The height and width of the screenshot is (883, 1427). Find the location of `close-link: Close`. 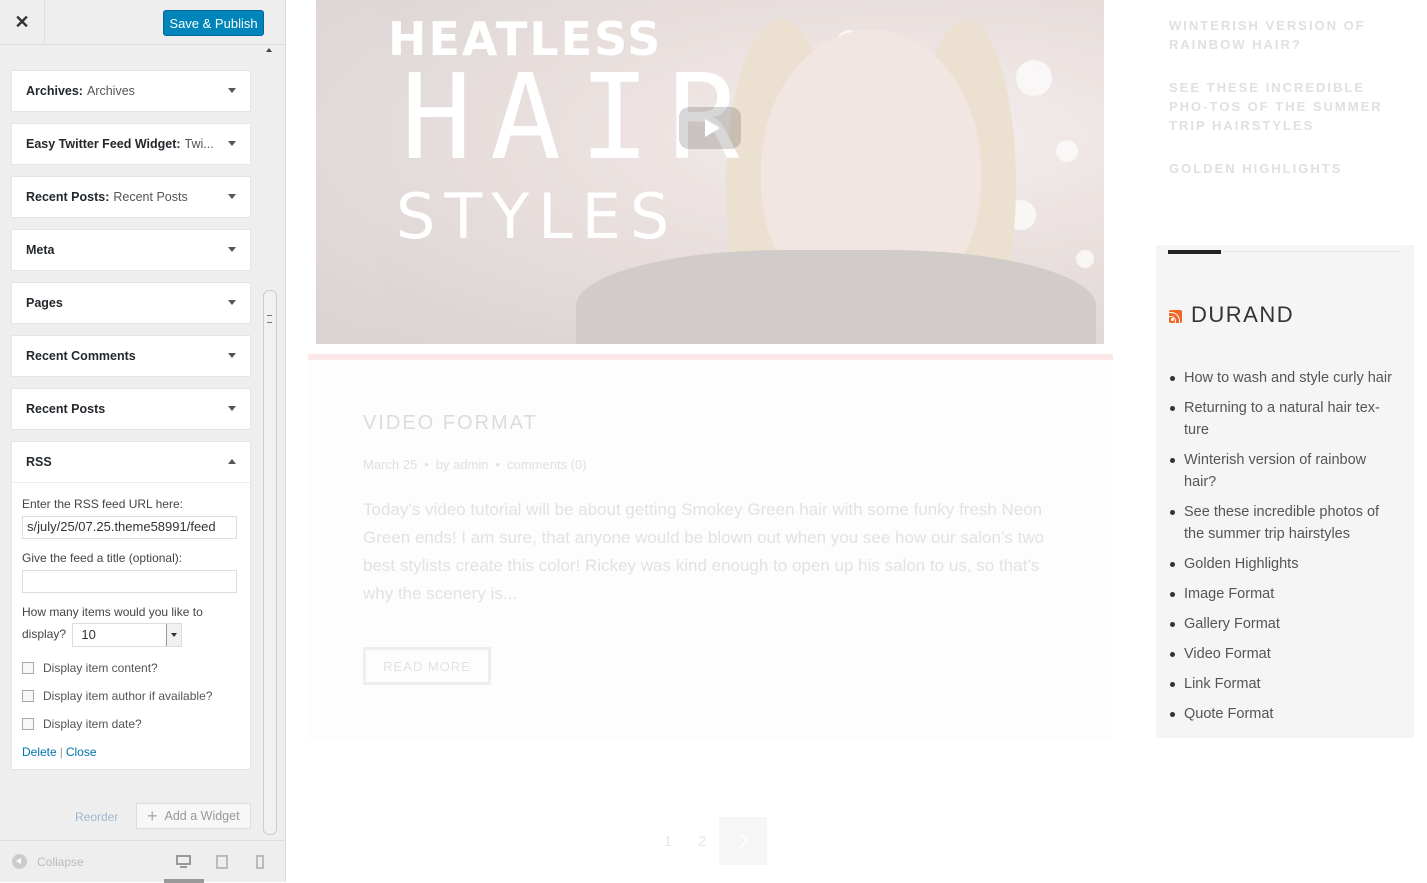

close-link: Close is located at coordinates (81, 752).